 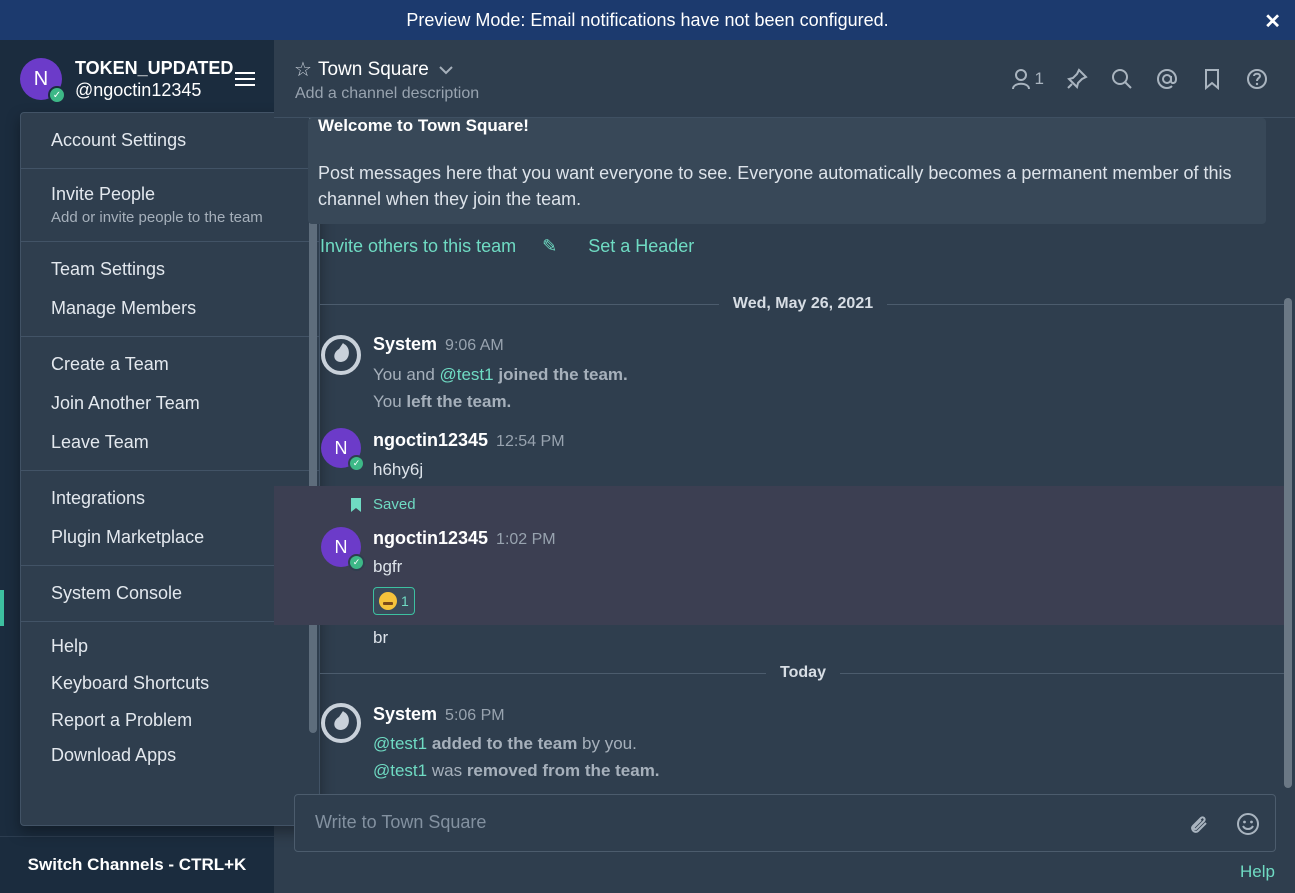 I want to click on switch-channels-button: Switch Channels - CTRL+K, so click(x=137, y=864).